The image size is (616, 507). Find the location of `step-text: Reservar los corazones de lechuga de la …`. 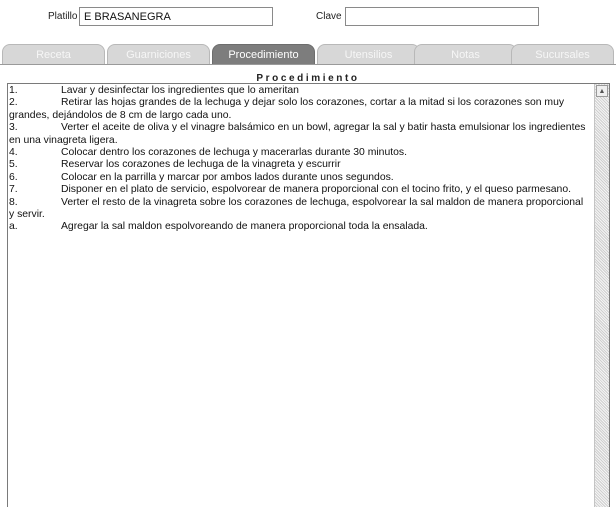

step-text: Reservar los corazones de lechuga de la … is located at coordinates (201, 165).